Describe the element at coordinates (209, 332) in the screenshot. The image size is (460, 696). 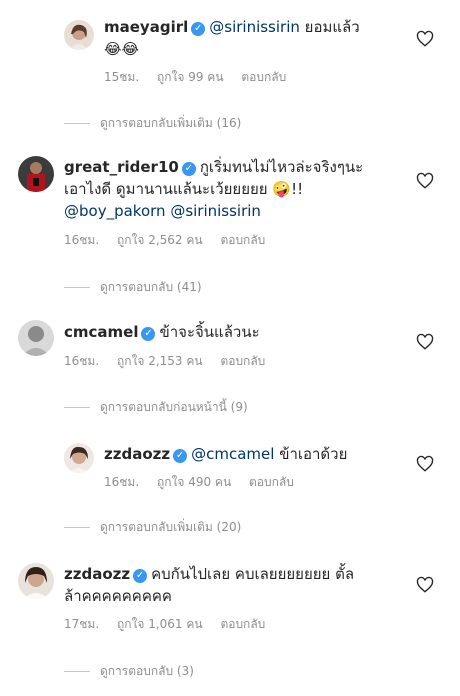
I see `comment-body: ข้าจะจิ้นแล้วนะ` at that location.